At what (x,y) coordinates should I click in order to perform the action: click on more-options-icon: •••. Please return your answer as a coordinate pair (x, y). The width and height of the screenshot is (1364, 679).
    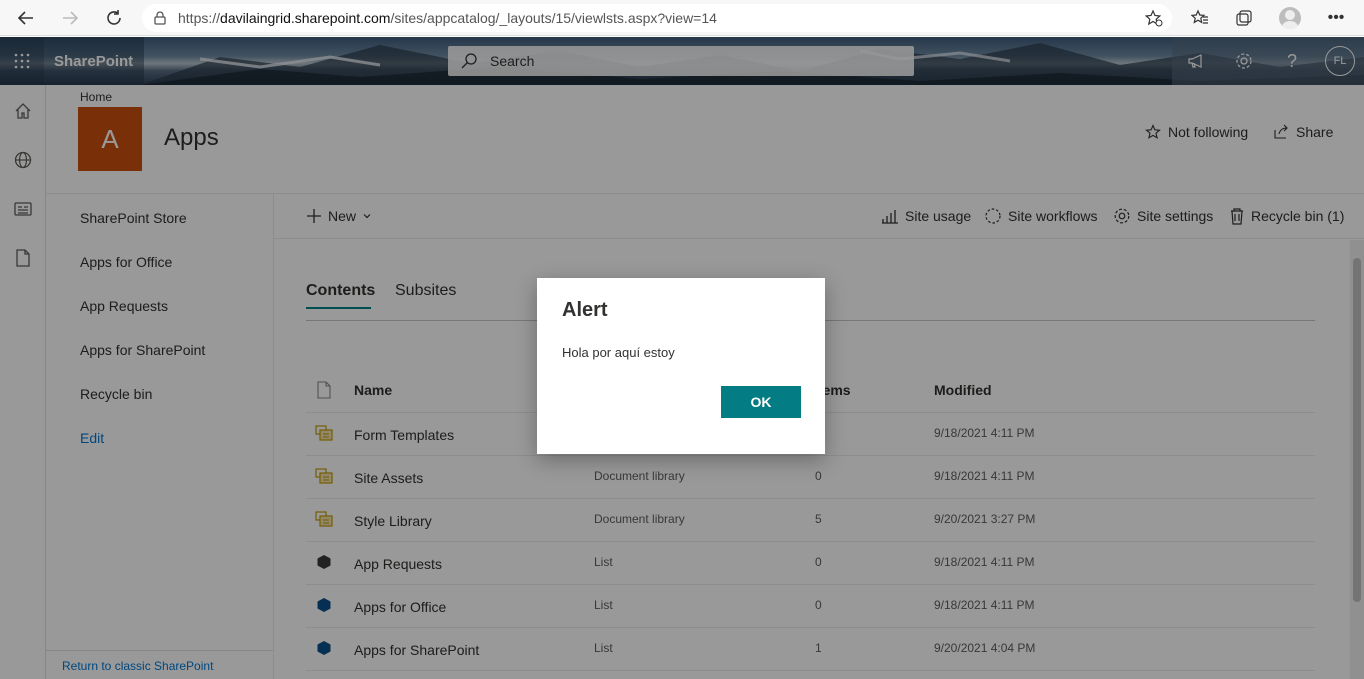
    Looking at the image, I should click on (1336, 18).